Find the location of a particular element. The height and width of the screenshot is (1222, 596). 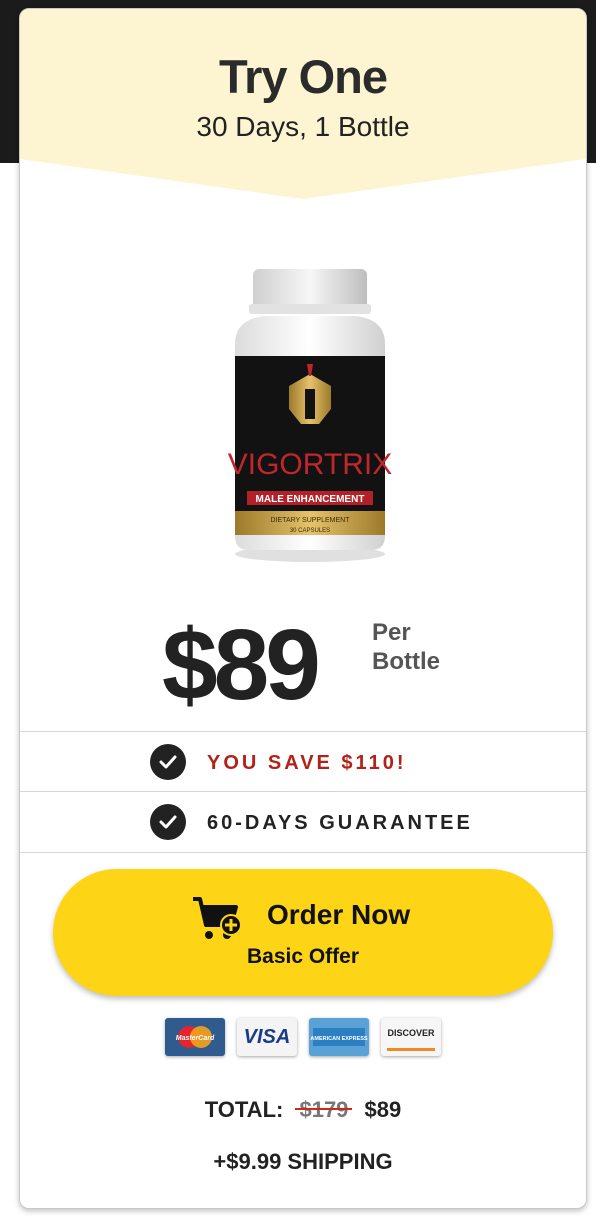

order-now-button: Order Now Basic Offer is located at coordinates (303, 932).